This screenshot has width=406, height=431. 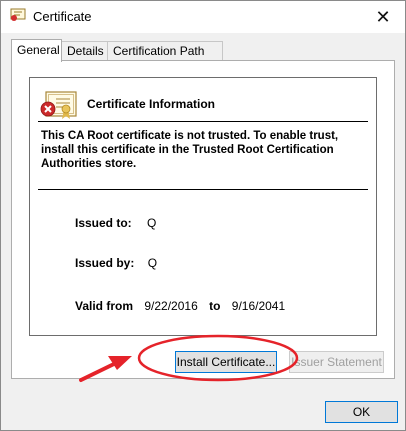 I want to click on issued-by-row: Issued by: Q, so click(x=116, y=263).